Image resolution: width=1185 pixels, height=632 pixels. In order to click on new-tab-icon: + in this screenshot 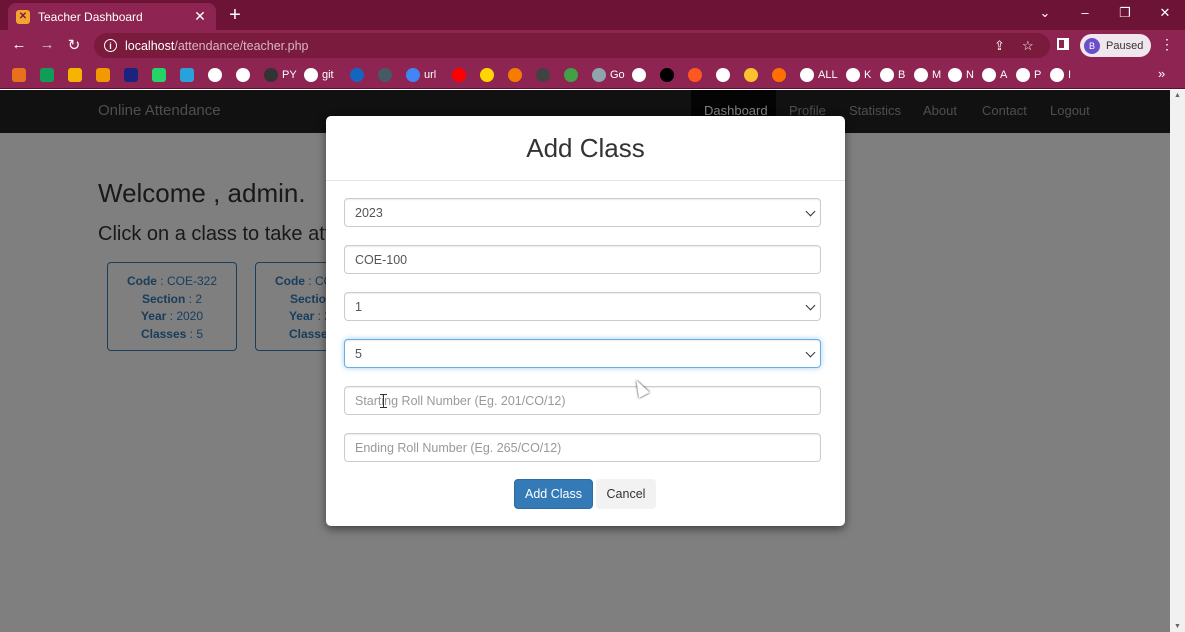, I will do `click(235, 15)`.